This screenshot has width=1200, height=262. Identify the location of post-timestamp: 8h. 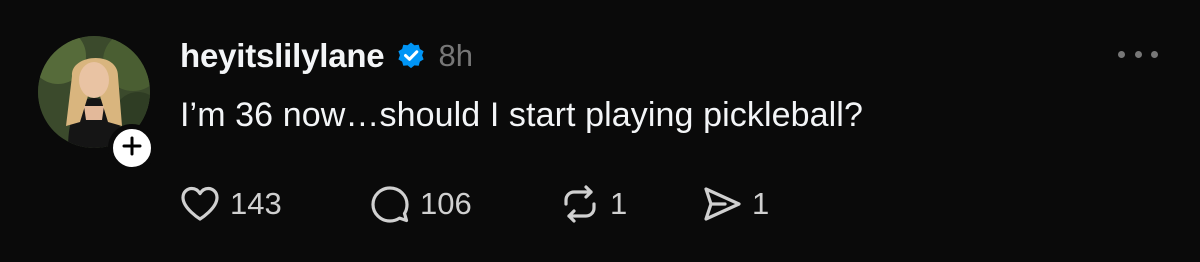
(455, 56).